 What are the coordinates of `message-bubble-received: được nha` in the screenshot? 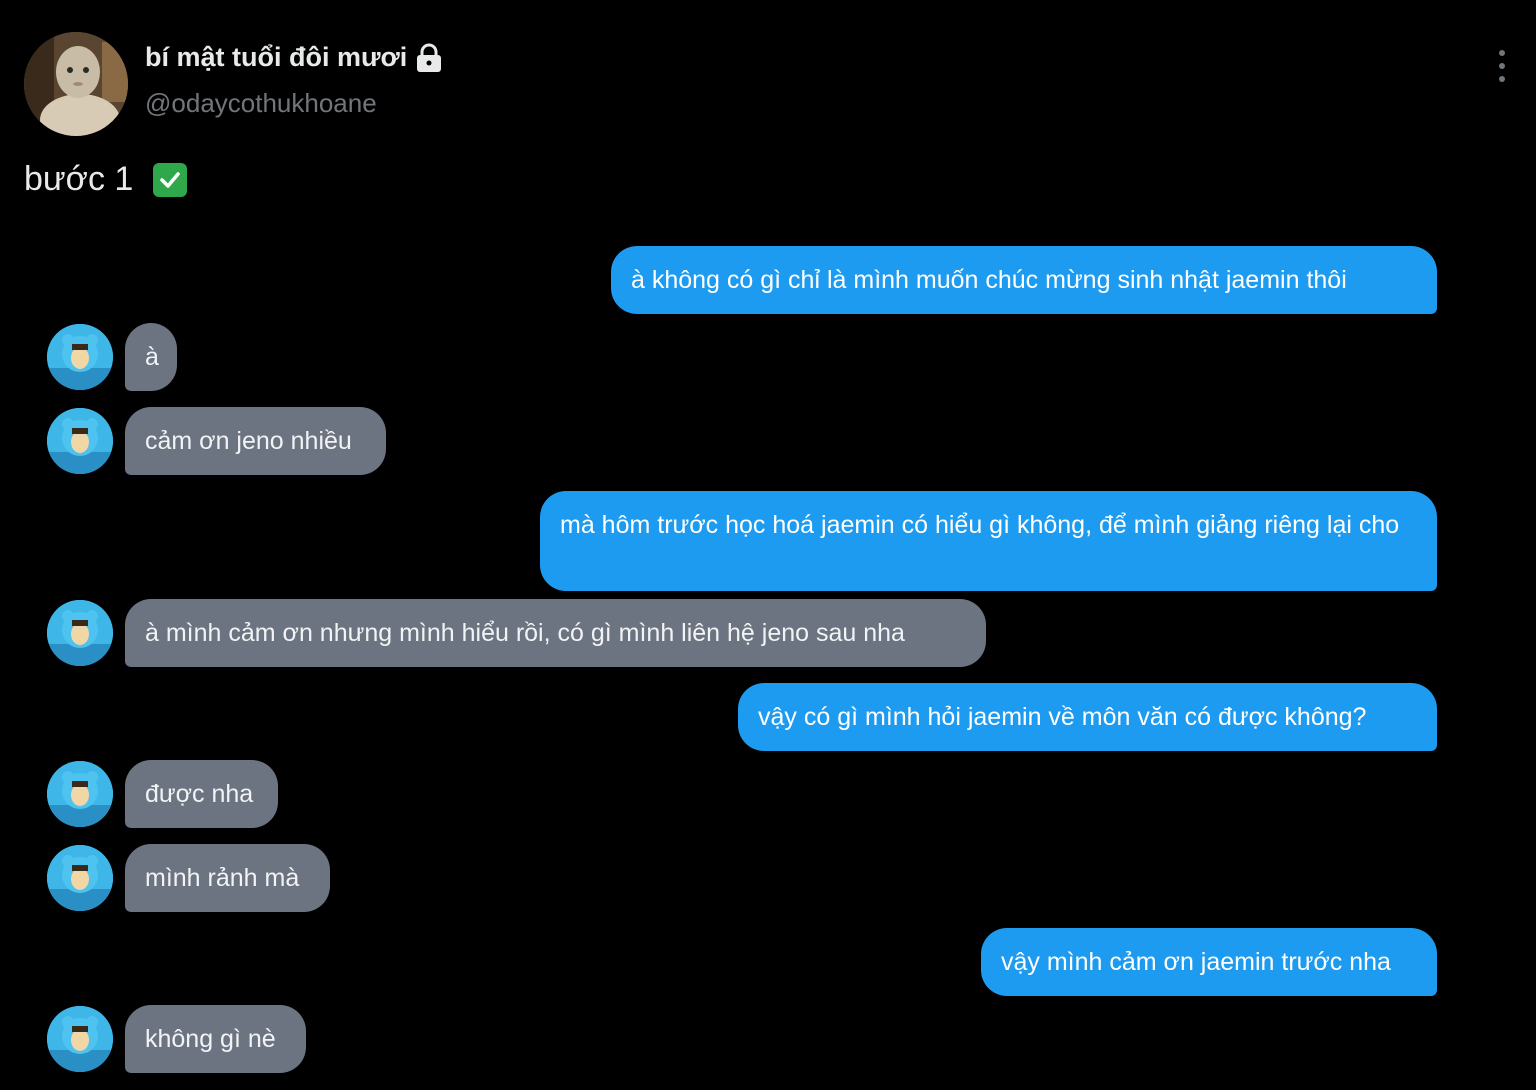 It's located at (201, 794).